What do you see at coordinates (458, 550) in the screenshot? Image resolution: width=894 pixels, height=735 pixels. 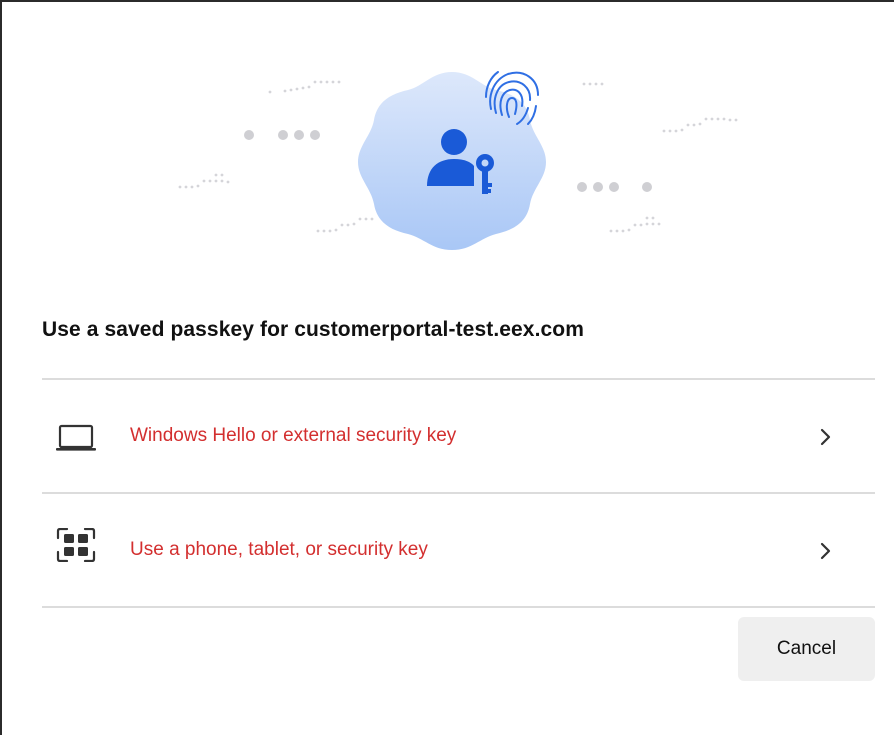 I see `option-phone-tablet-key: Use a phone, tablet, or security key` at bounding box center [458, 550].